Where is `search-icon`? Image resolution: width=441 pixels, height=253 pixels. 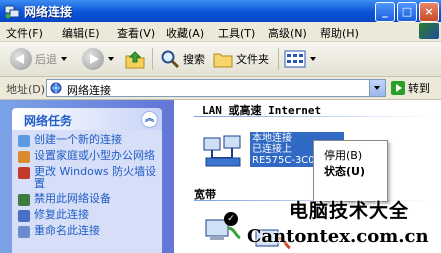 search-icon is located at coordinates (170, 59).